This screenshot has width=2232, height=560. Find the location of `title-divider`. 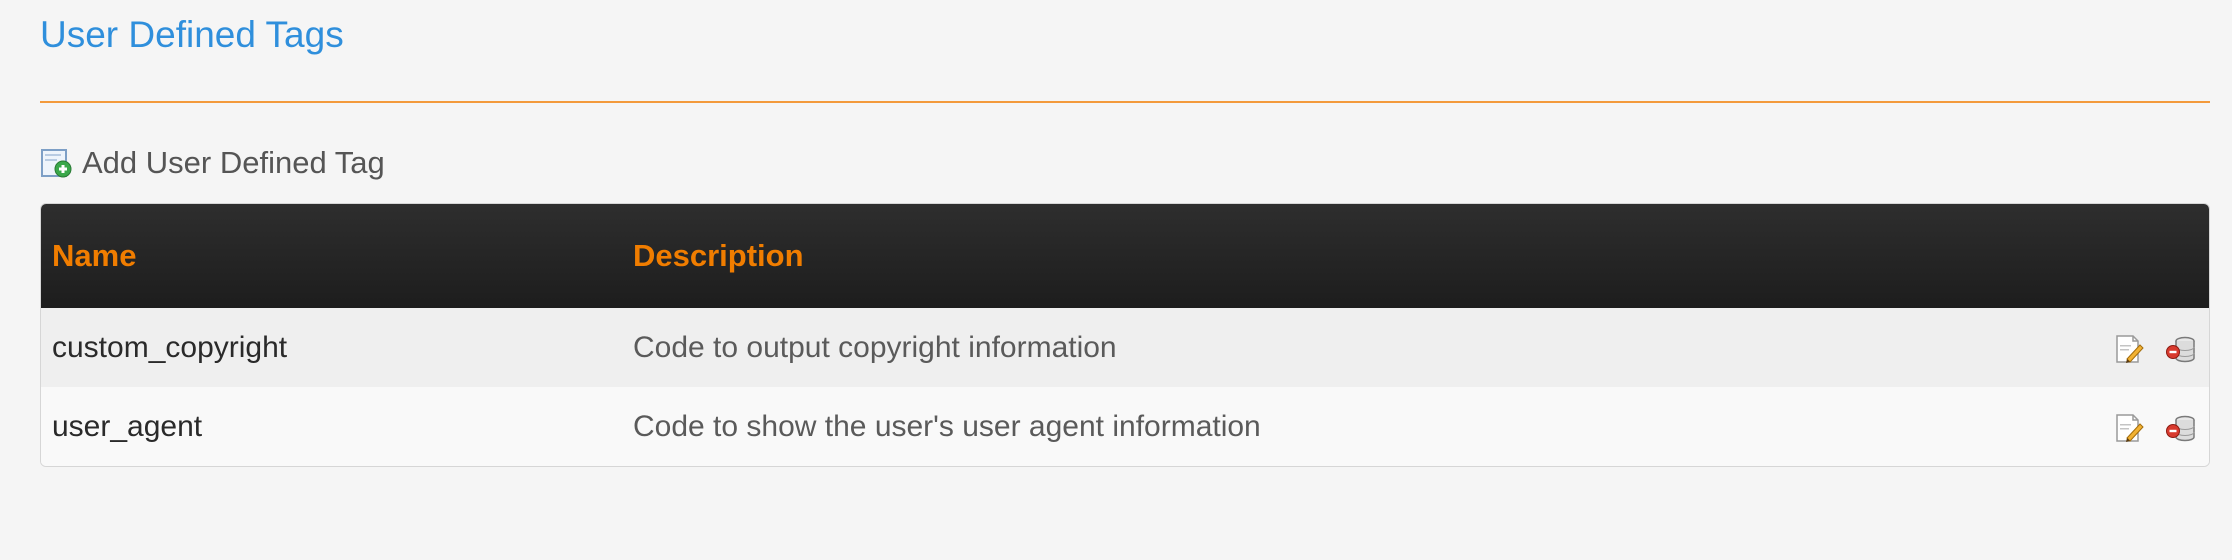

title-divider is located at coordinates (1125, 102).